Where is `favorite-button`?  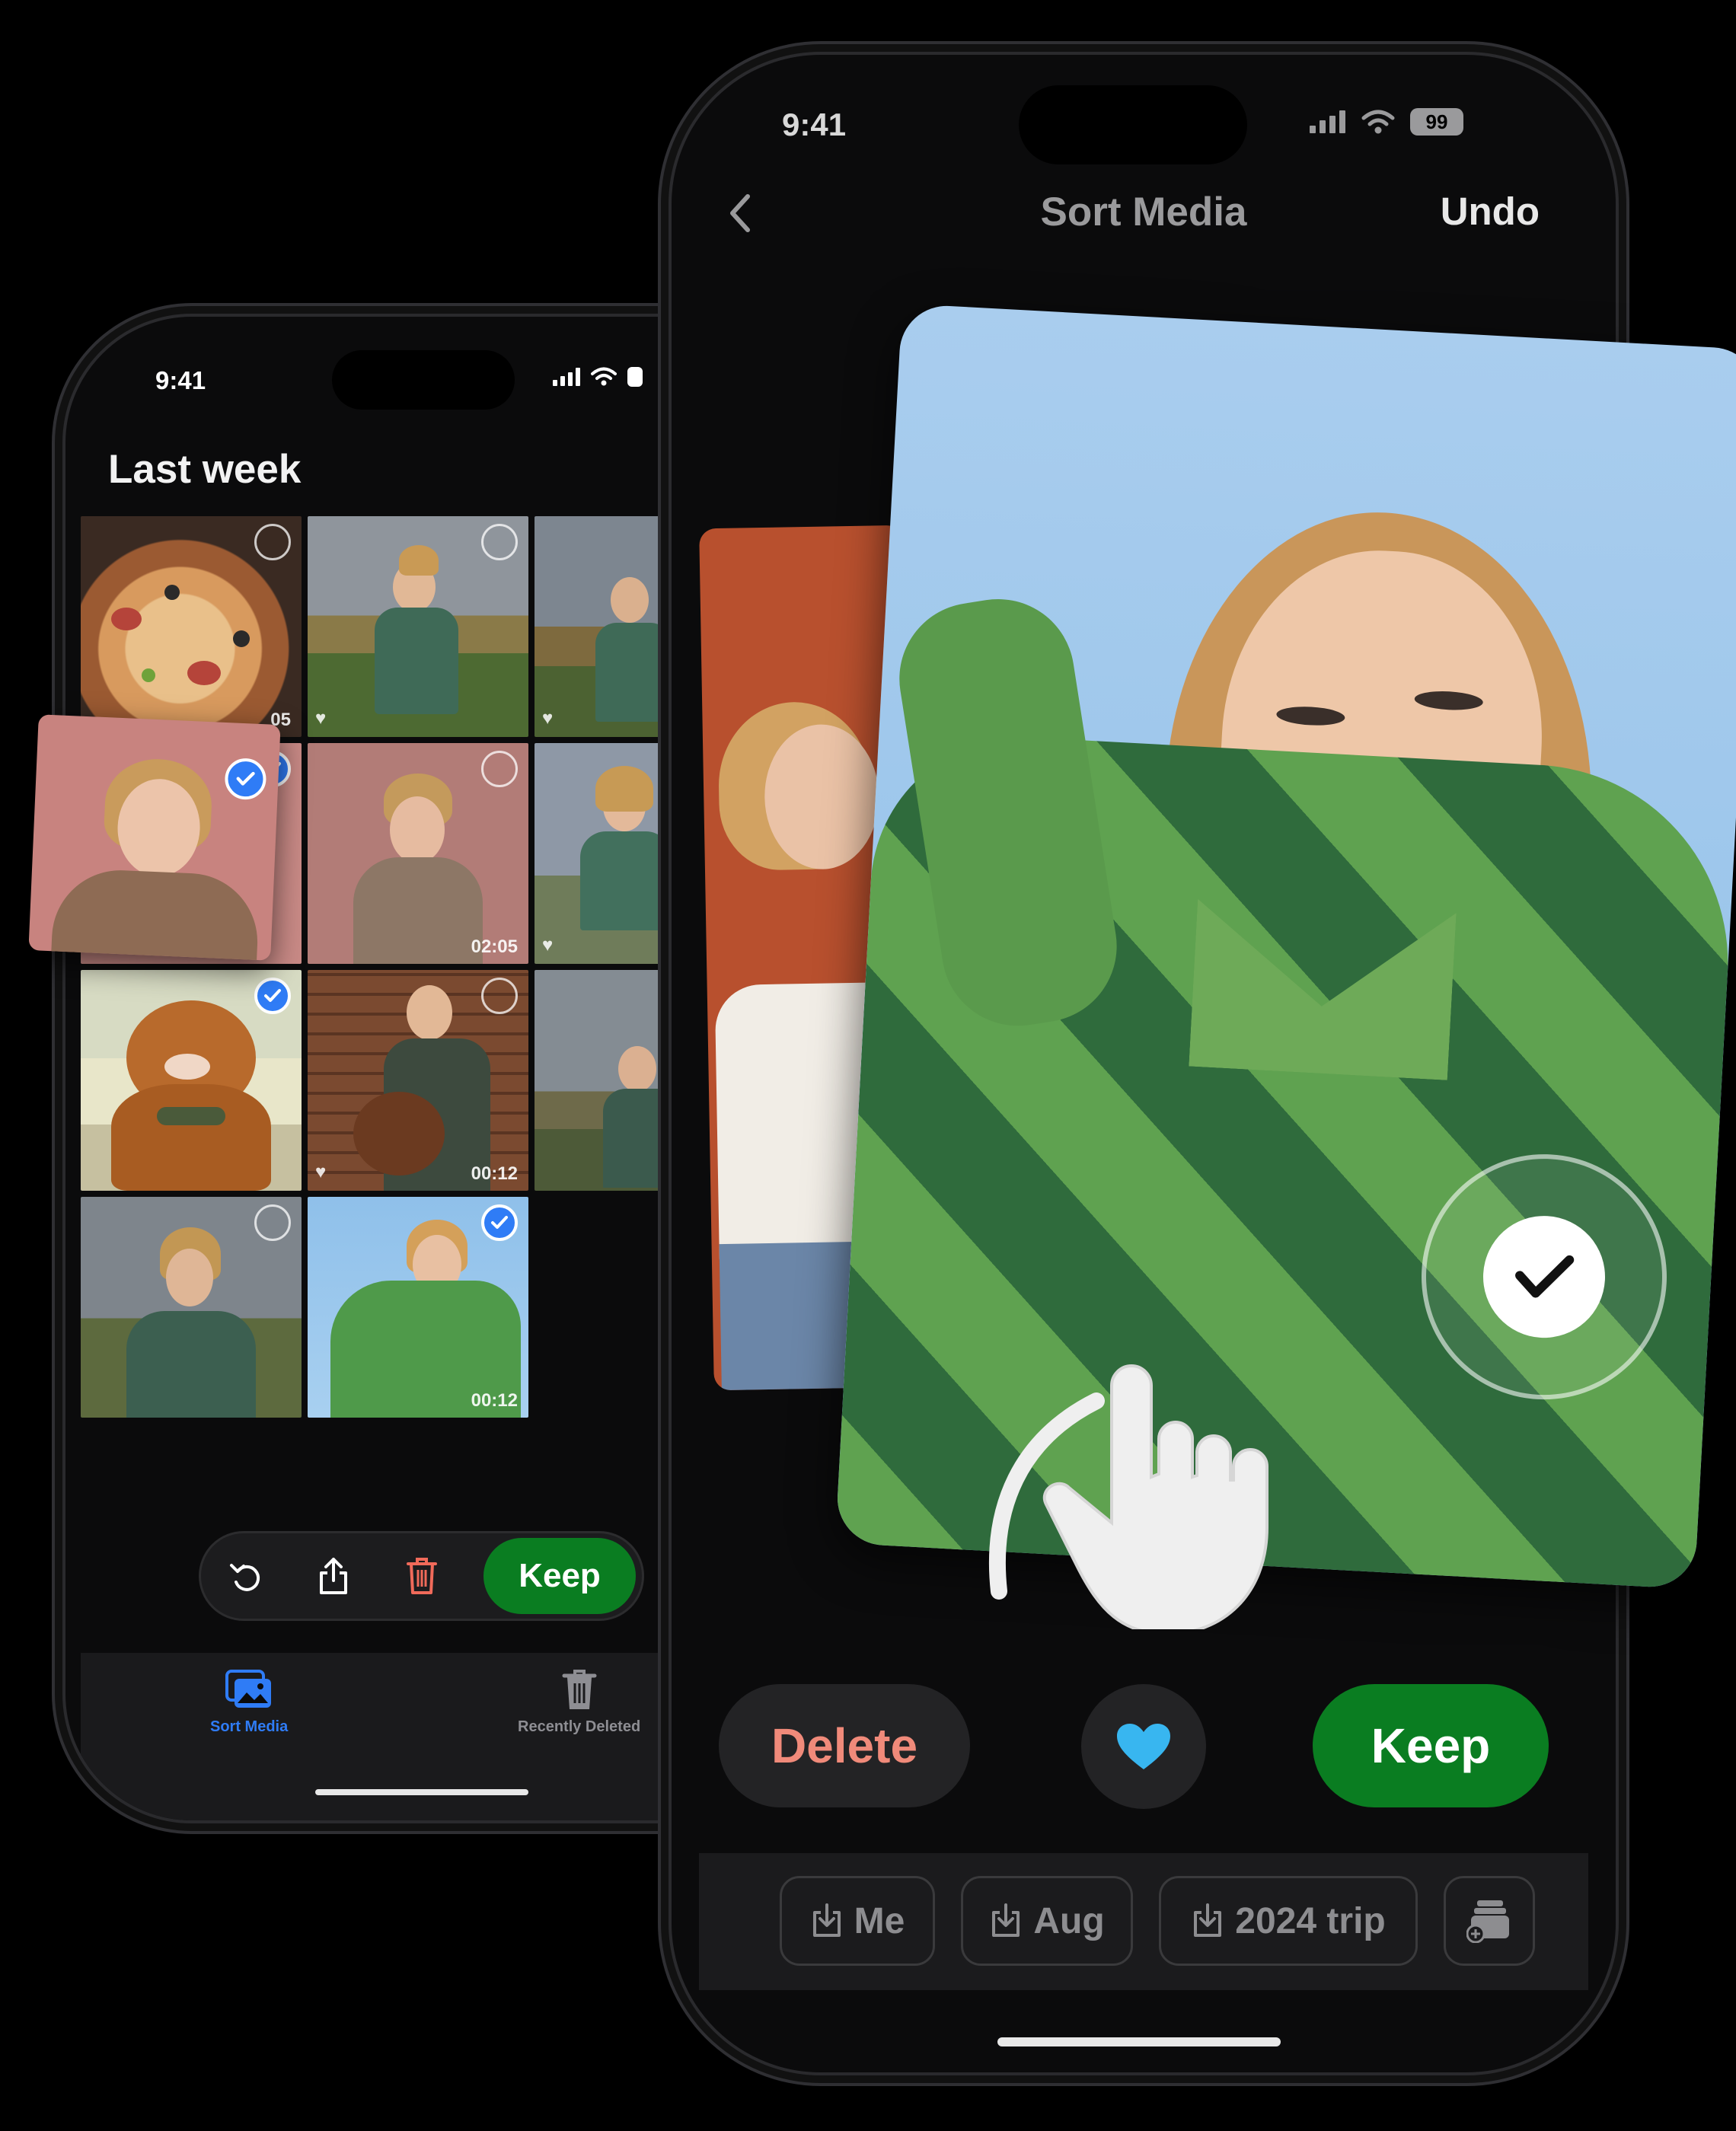 favorite-button is located at coordinates (1143, 1746).